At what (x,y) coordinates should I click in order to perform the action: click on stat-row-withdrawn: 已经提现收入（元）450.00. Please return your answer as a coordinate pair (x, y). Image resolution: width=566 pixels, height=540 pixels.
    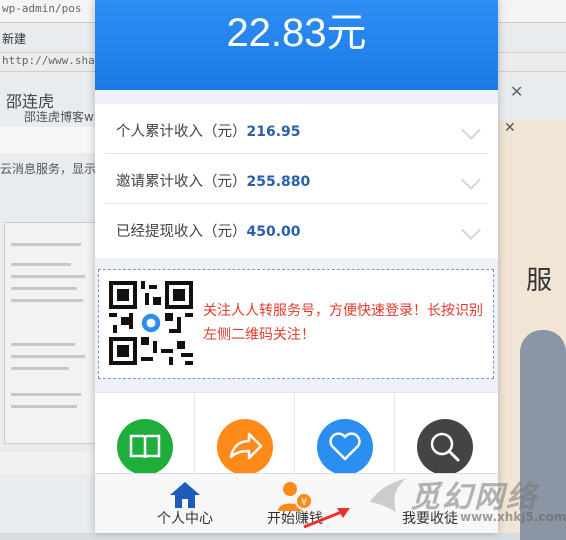
    Looking at the image, I should click on (296, 229).